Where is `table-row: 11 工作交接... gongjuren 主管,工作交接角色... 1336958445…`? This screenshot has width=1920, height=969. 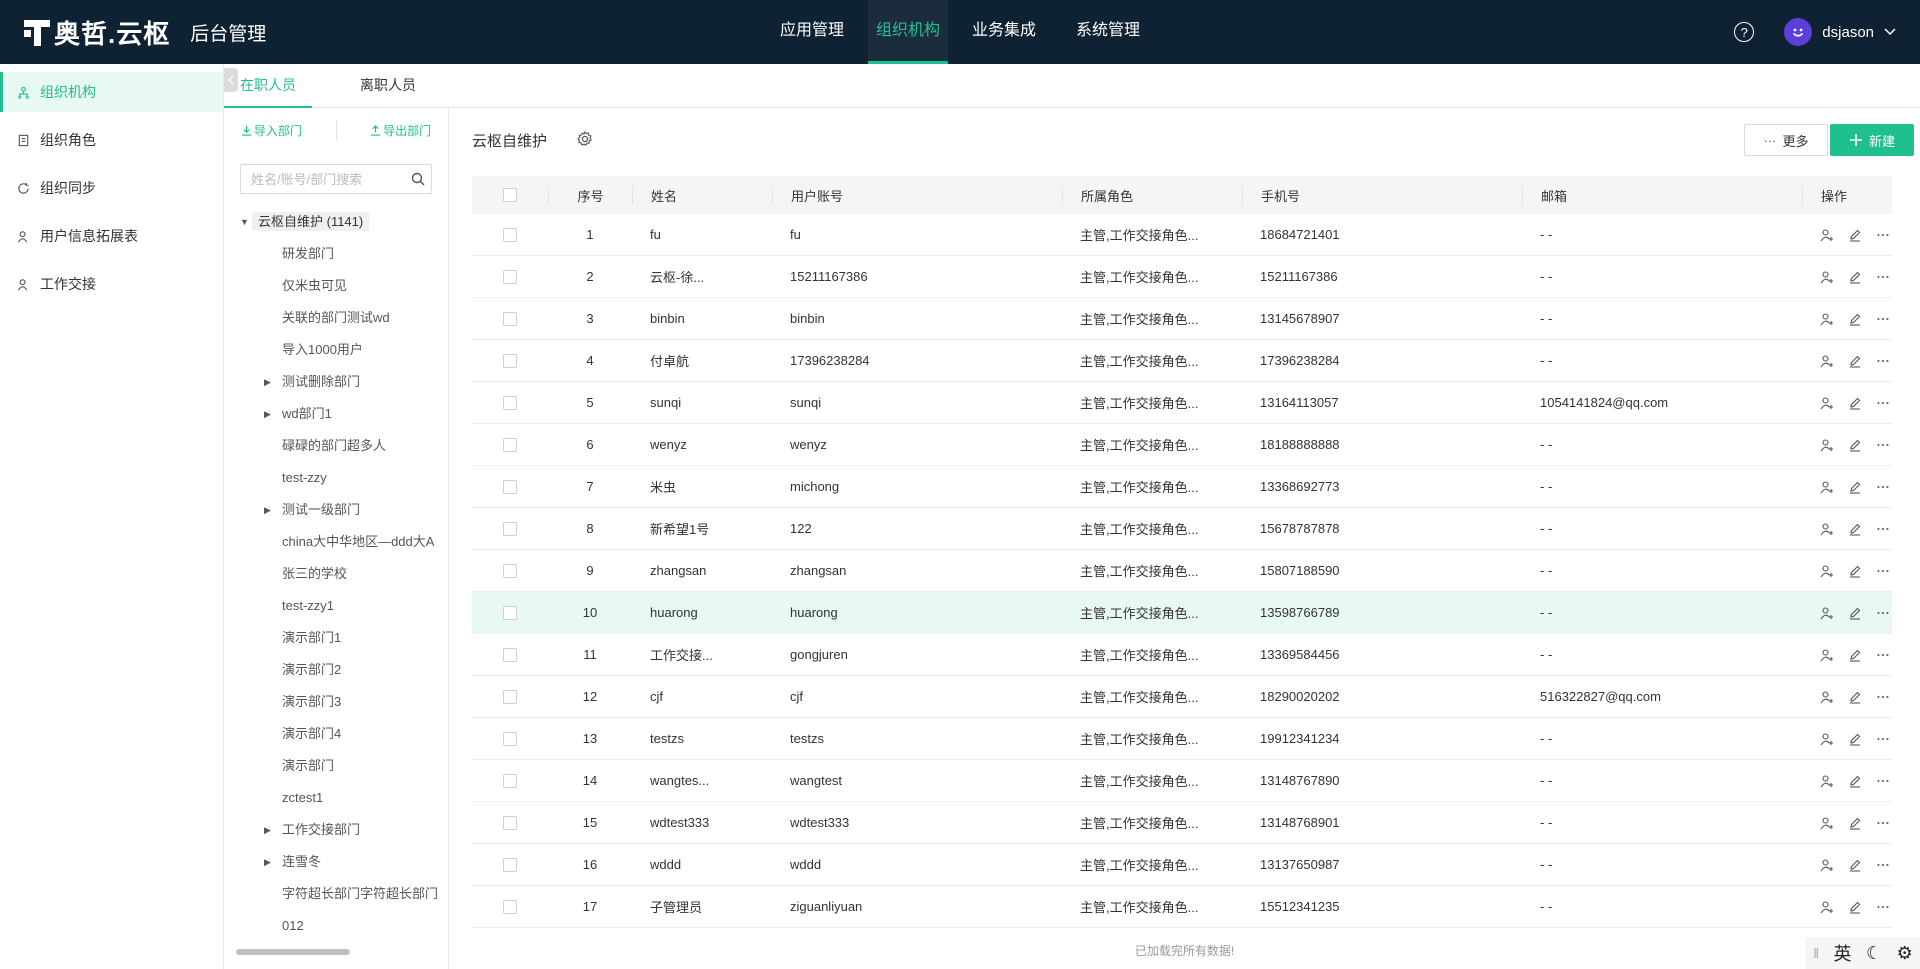 table-row: 11 工作交接... gongjuren 主管,工作交接角色... 1336958445… is located at coordinates (1182, 655).